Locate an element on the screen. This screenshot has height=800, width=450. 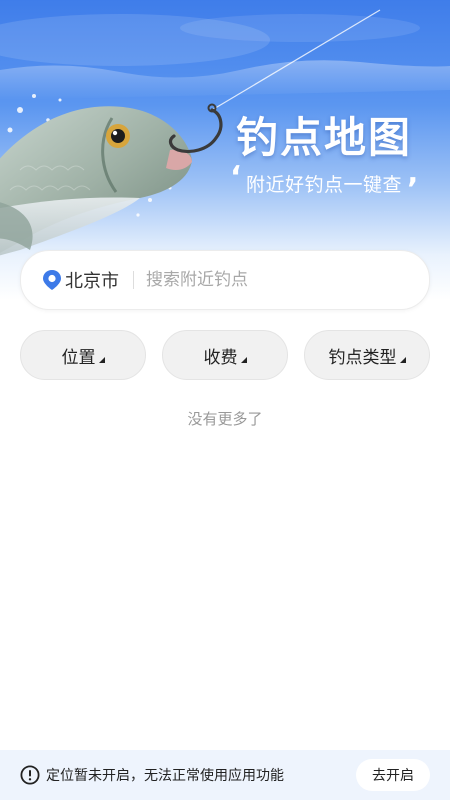
search-input is located at coordinates (256, 280).